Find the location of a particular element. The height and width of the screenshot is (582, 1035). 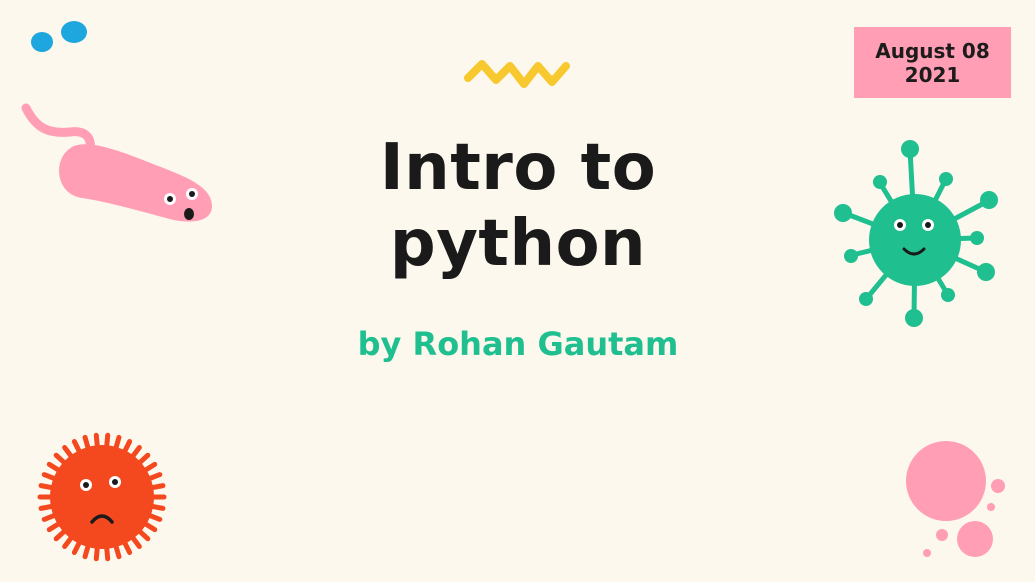

slide-subtitle: by Rohan Gautam is located at coordinates (518, 344).